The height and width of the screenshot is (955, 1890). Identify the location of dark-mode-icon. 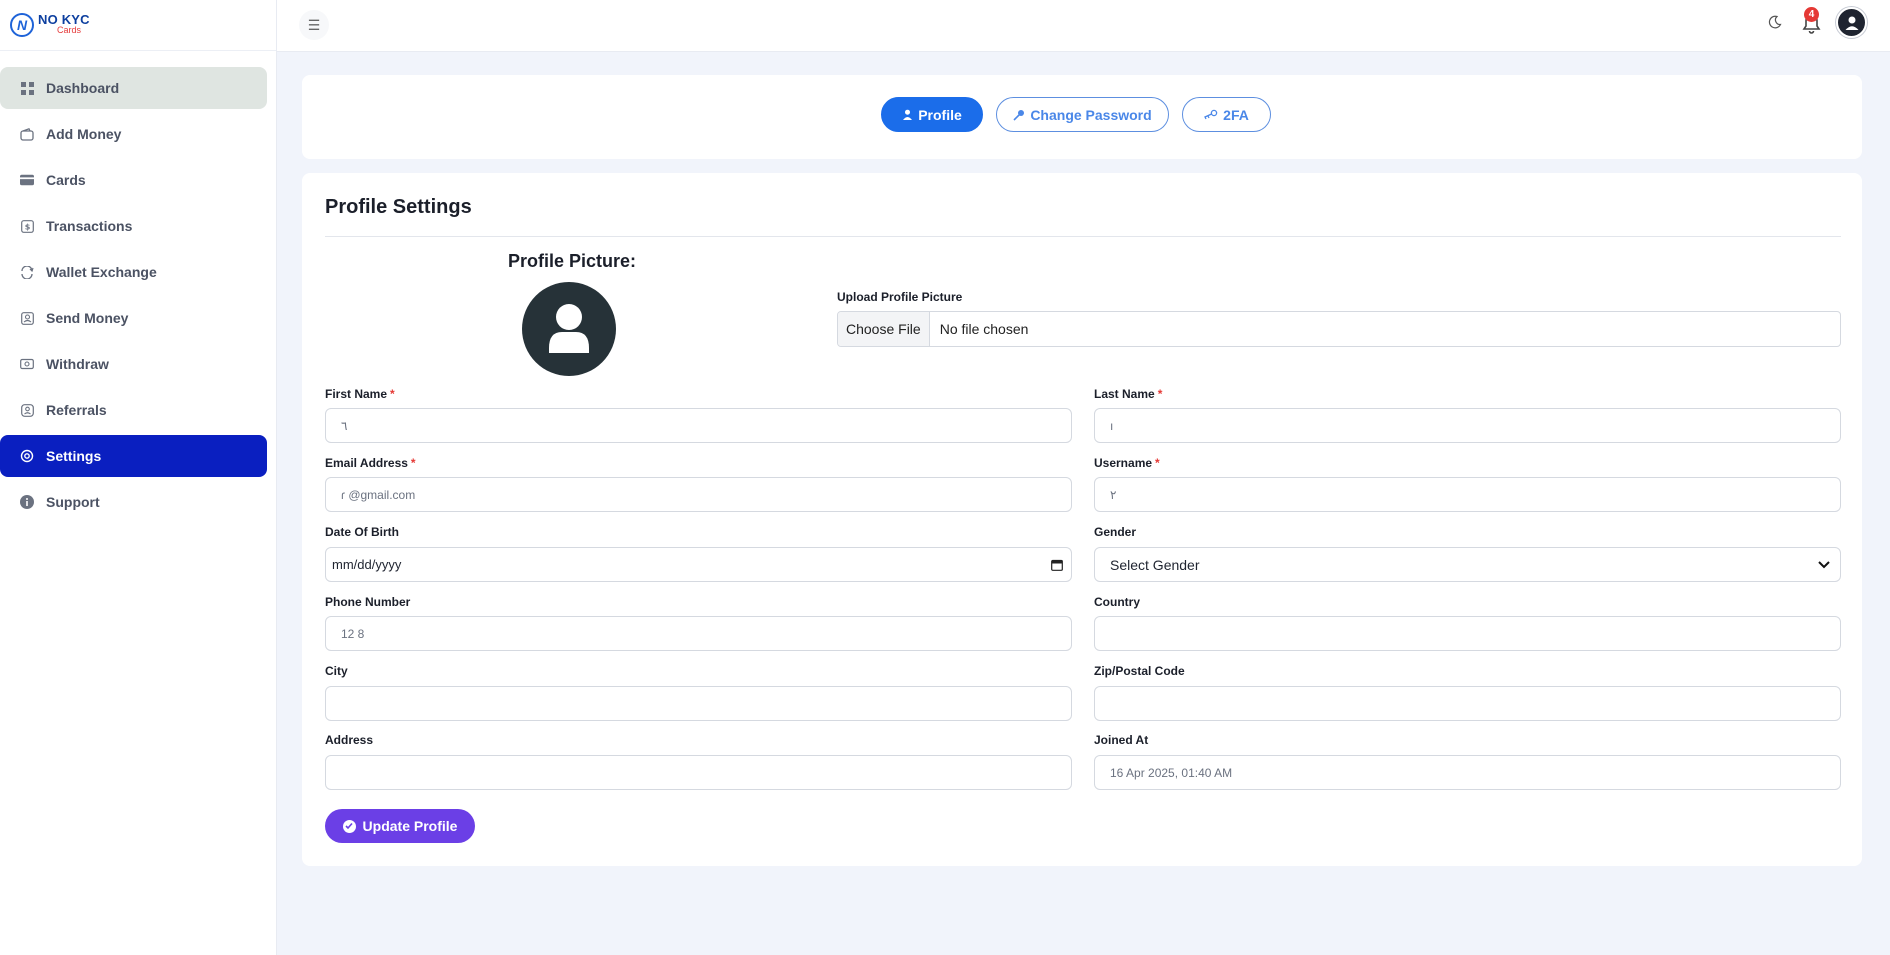
(1775, 22).